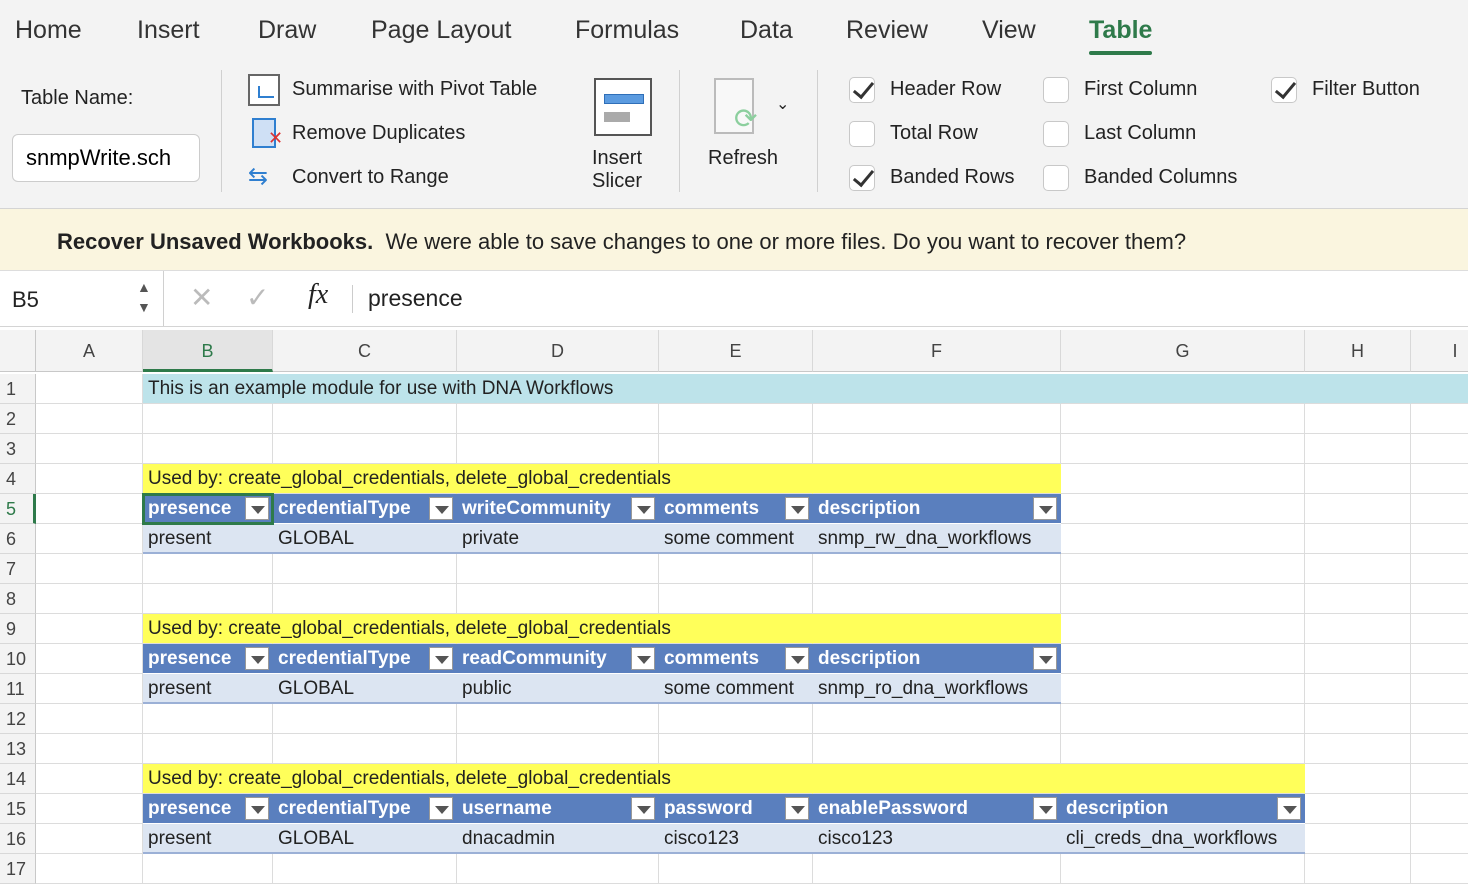 Image resolution: width=1468 pixels, height=884 pixels. I want to click on cell-h5, so click(1358, 509).